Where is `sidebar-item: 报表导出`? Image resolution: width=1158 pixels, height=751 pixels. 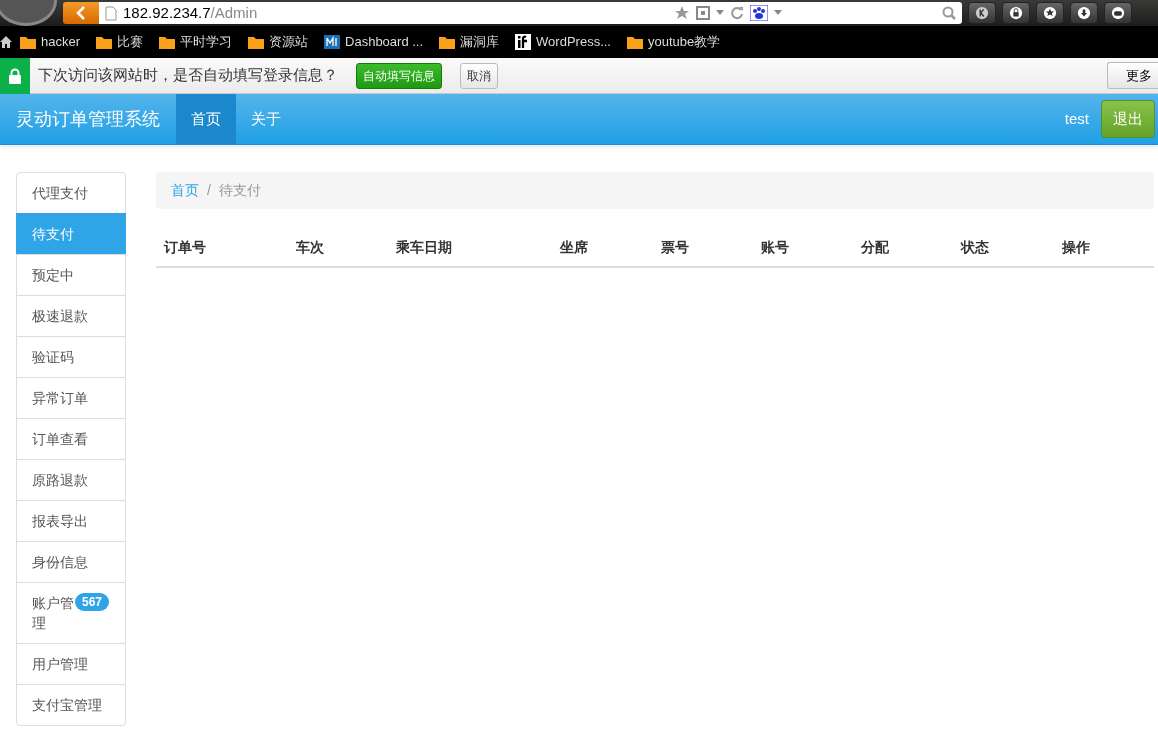 sidebar-item: 报表导出 is located at coordinates (71, 521).